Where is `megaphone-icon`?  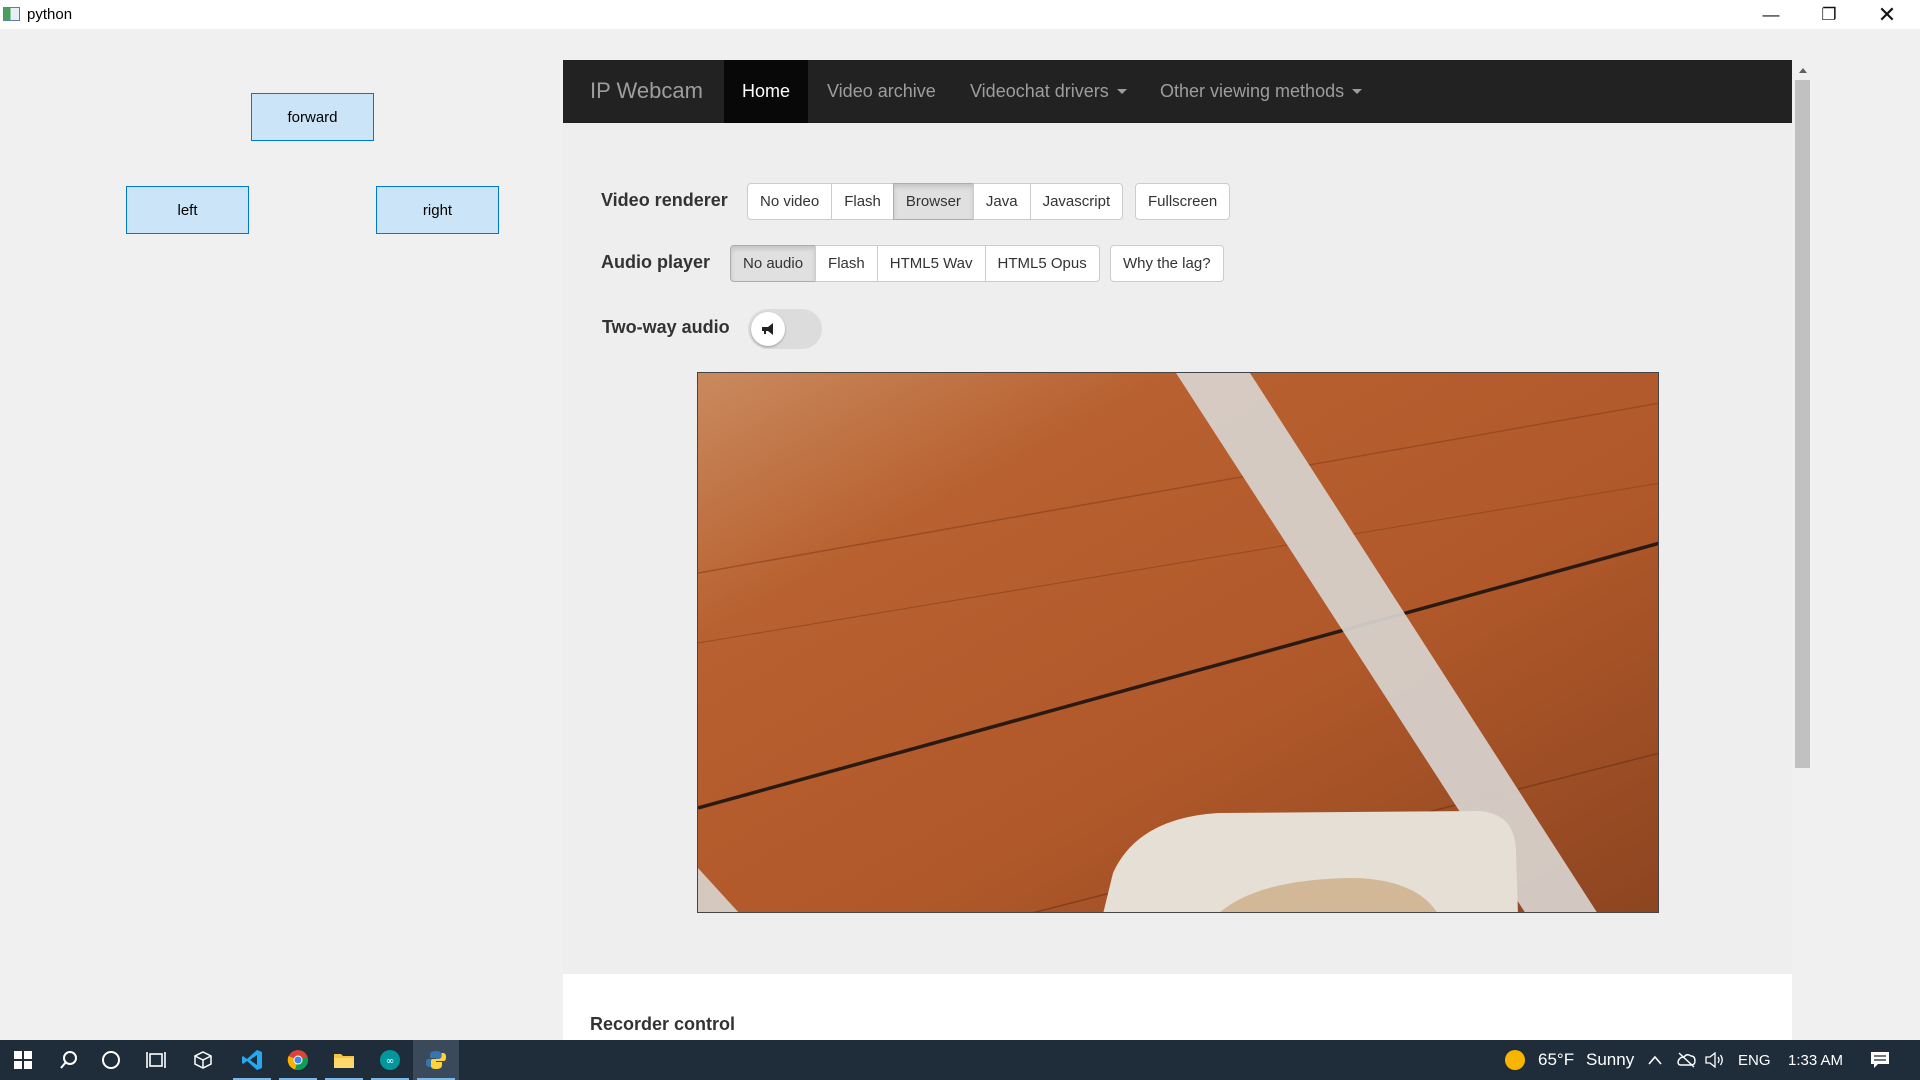 megaphone-icon is located at coordinates (767, 329).